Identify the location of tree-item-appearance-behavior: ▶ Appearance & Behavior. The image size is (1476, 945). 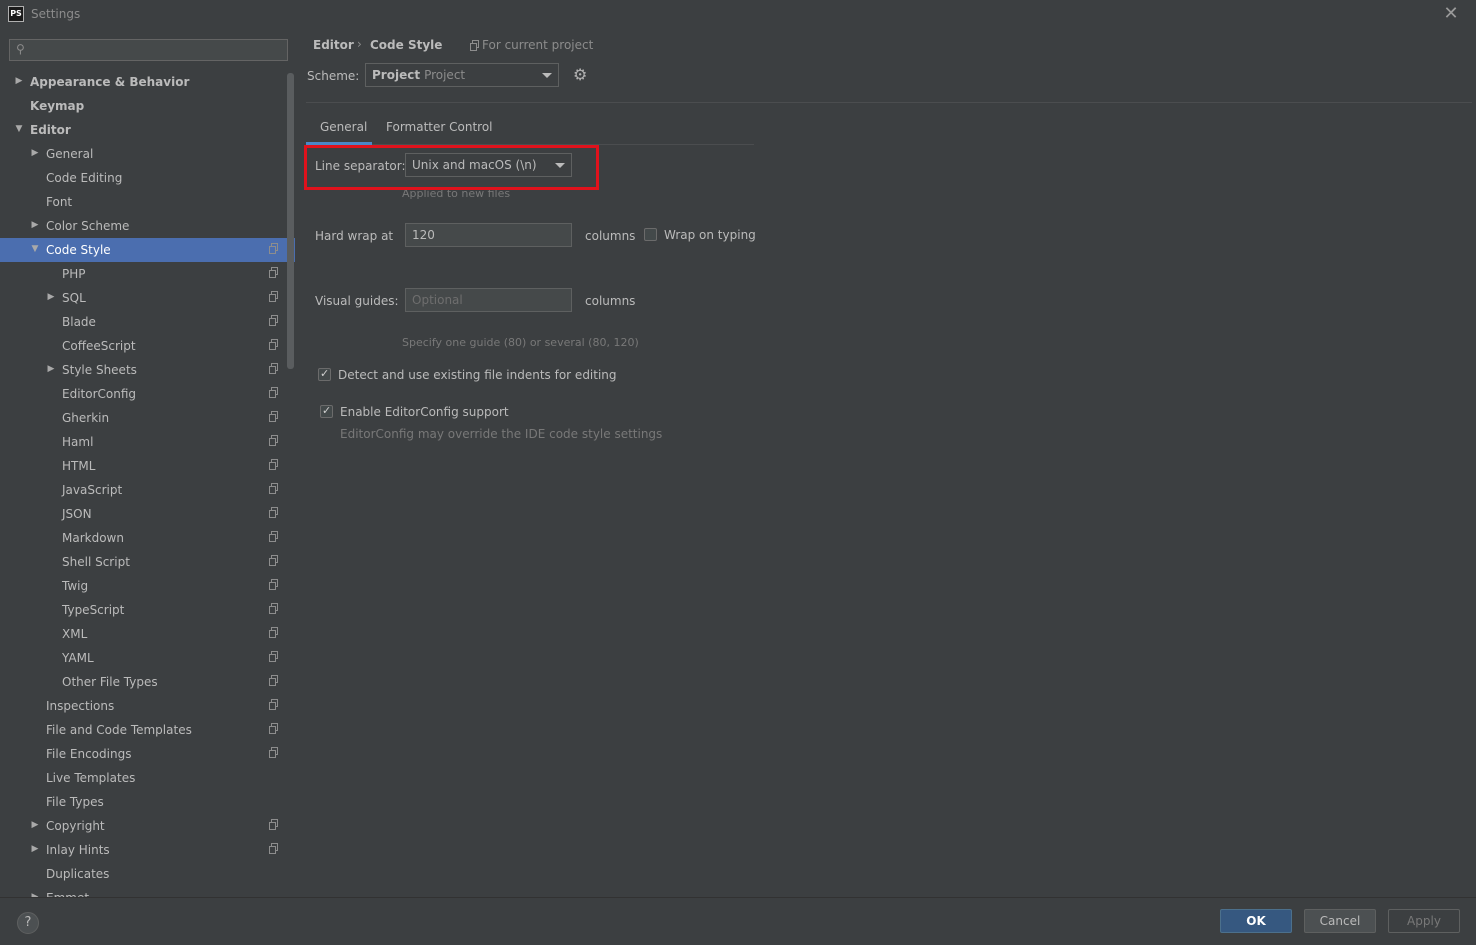
(147, 82).